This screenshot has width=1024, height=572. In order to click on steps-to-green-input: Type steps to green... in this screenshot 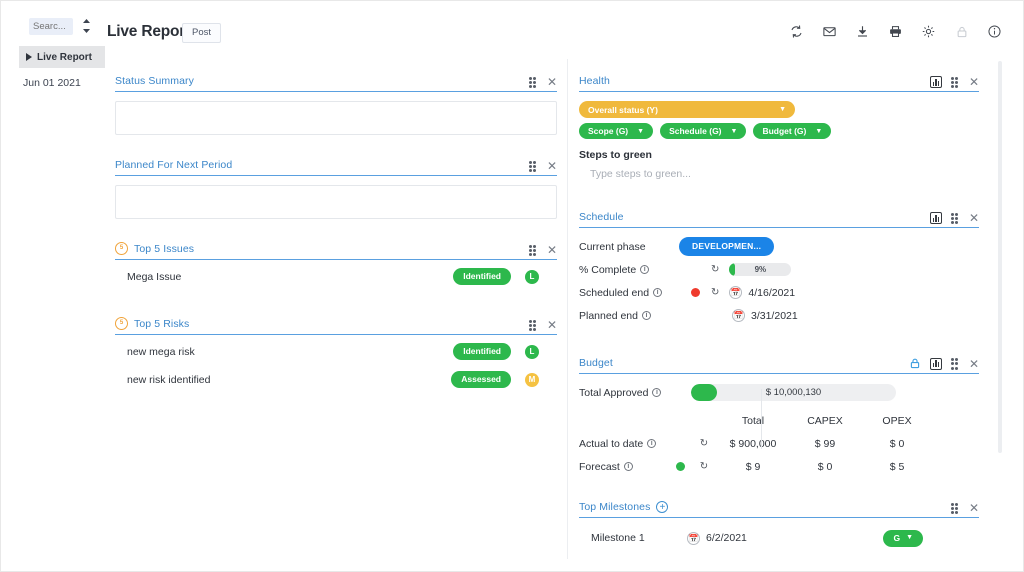, I will do `click(779, 174)`.